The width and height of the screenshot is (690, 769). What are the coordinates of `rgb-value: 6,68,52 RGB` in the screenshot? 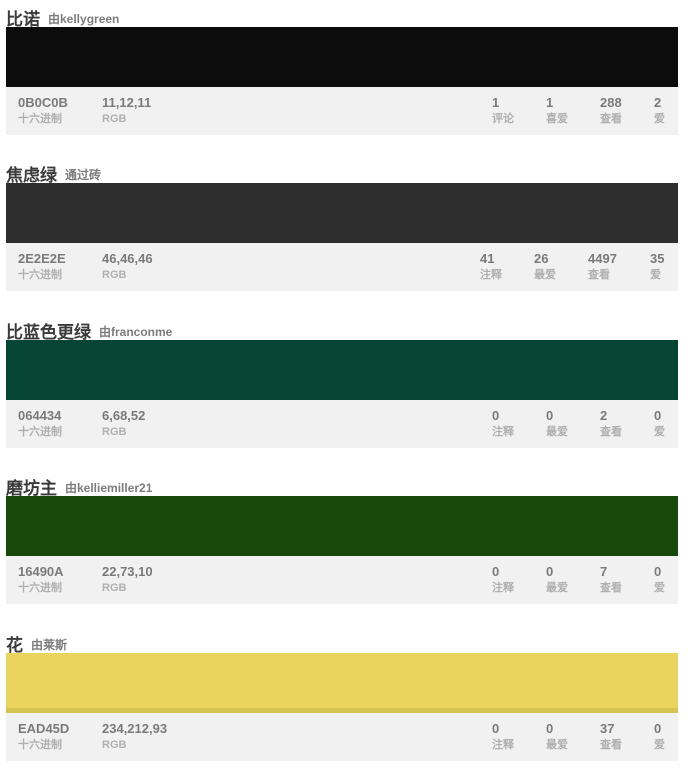 It's located at (124, 423).